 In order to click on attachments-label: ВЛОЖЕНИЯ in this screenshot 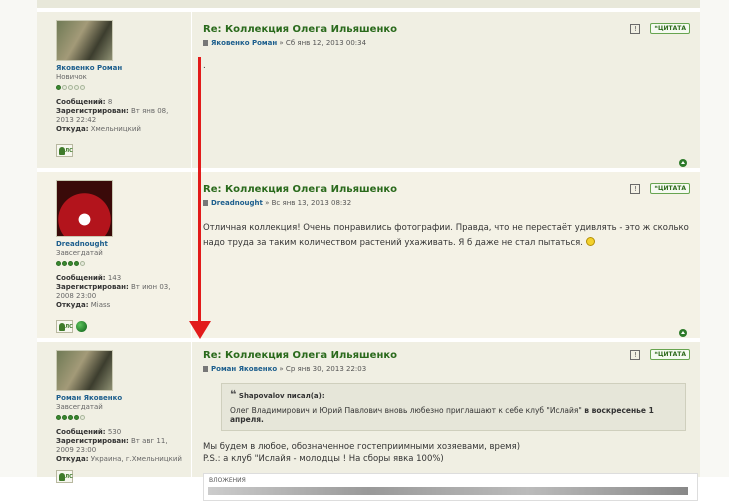, I will do `click(227, 480)`.